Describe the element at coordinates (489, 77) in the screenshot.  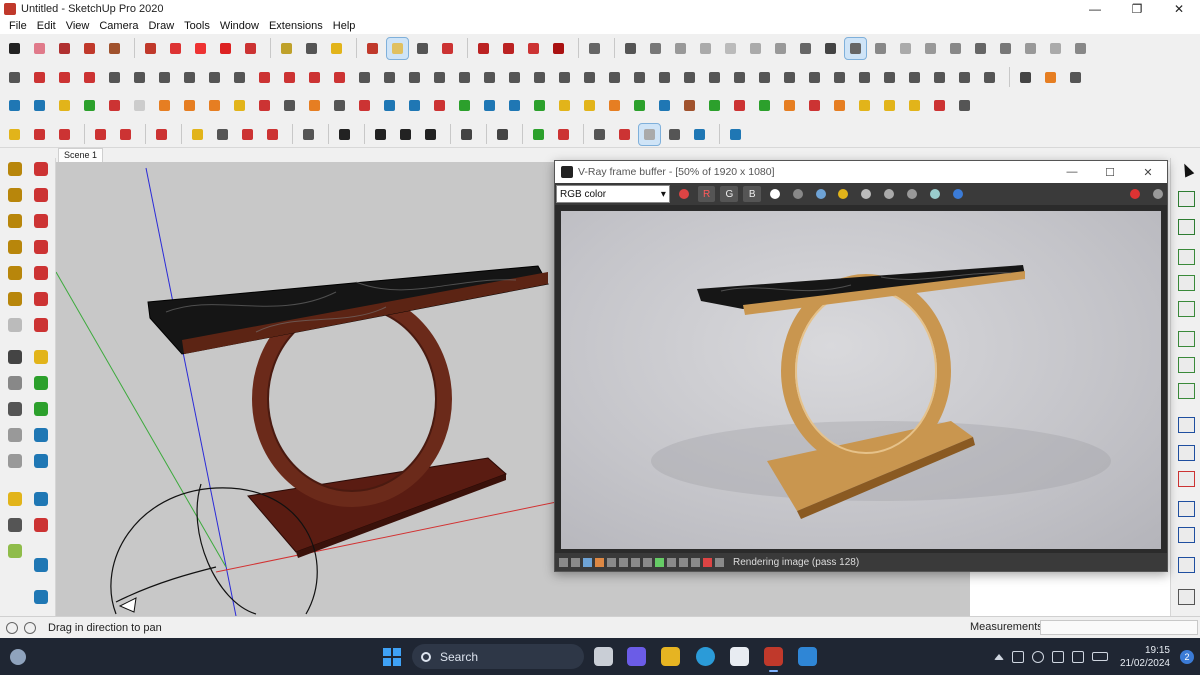
I see `surface-drawing-icon` at that location.